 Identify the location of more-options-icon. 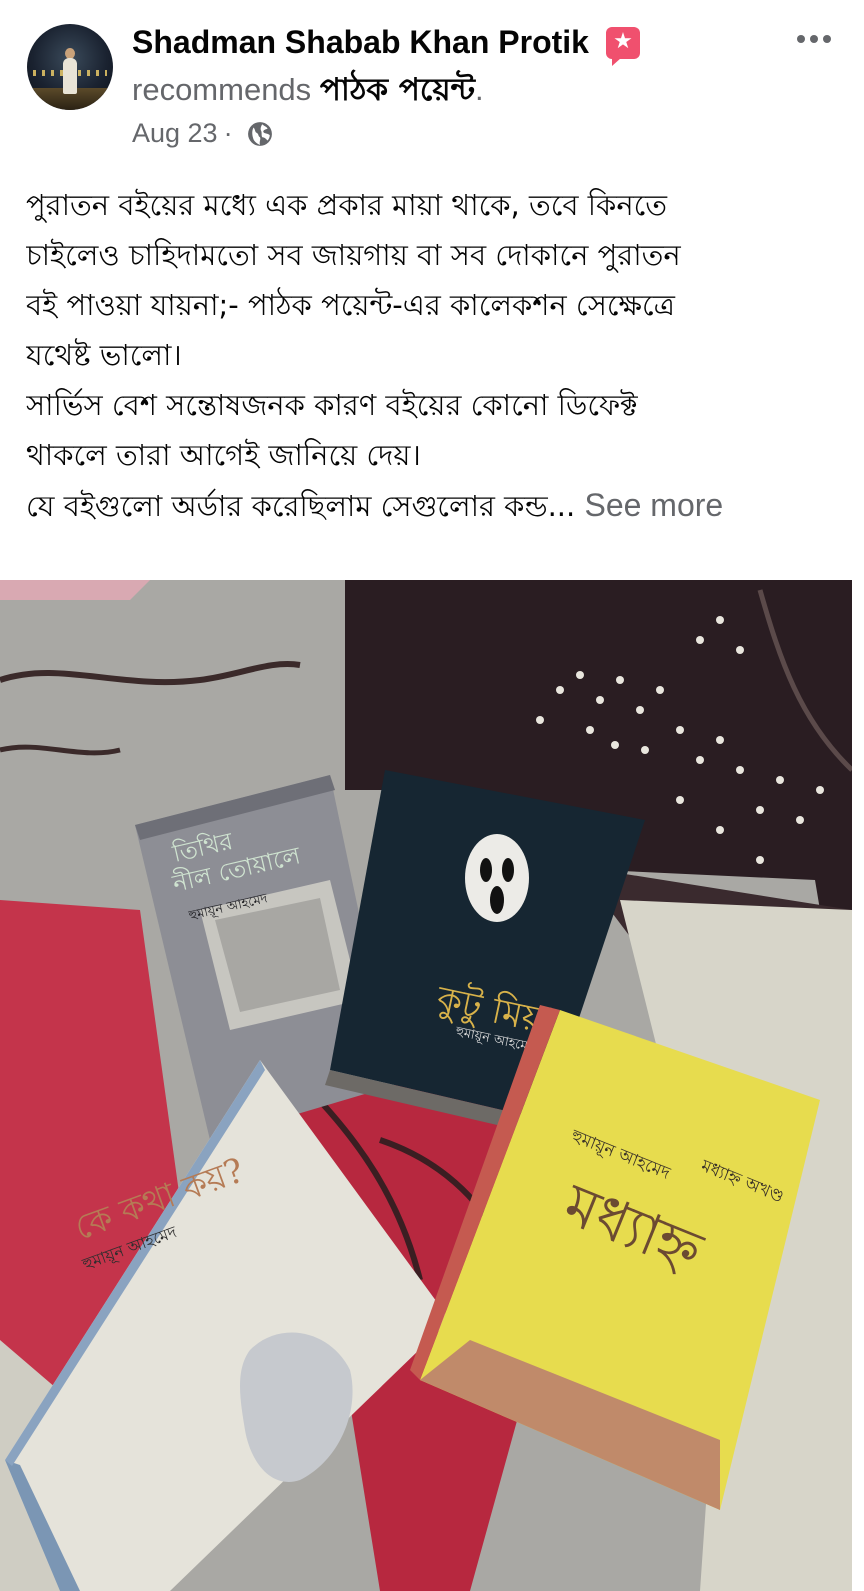
(814, 39).